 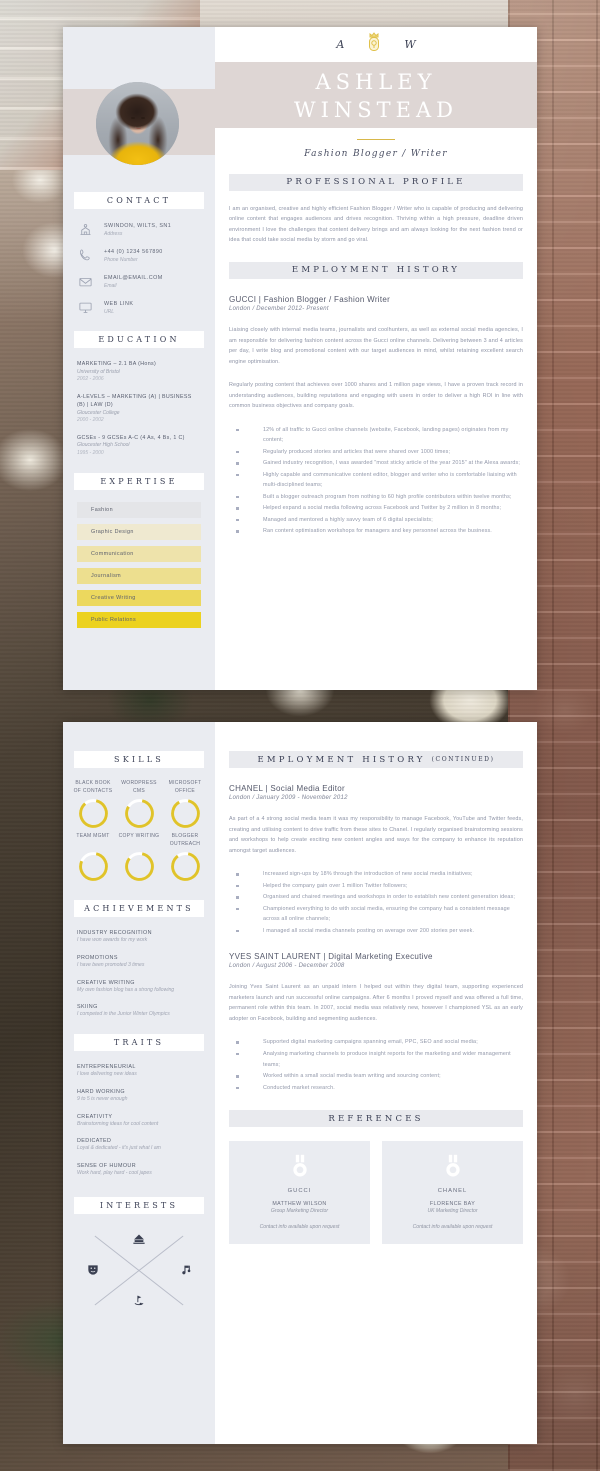 I want to click on skill-item: COPY WRITING, so click(x=139, y=857).